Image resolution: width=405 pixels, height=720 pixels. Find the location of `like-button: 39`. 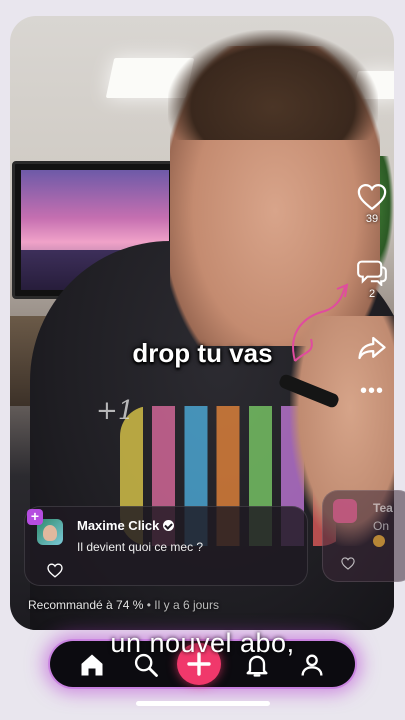

like-button: 39 is located at coordinates (372, 204).